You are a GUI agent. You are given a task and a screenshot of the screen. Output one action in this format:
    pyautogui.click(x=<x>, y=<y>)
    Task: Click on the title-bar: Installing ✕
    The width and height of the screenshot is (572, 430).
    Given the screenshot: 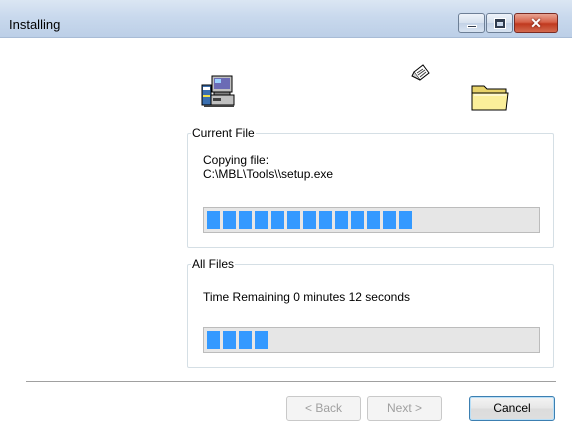 What is the action you would take?
    pyautogui.click(x=286, y=19)
    